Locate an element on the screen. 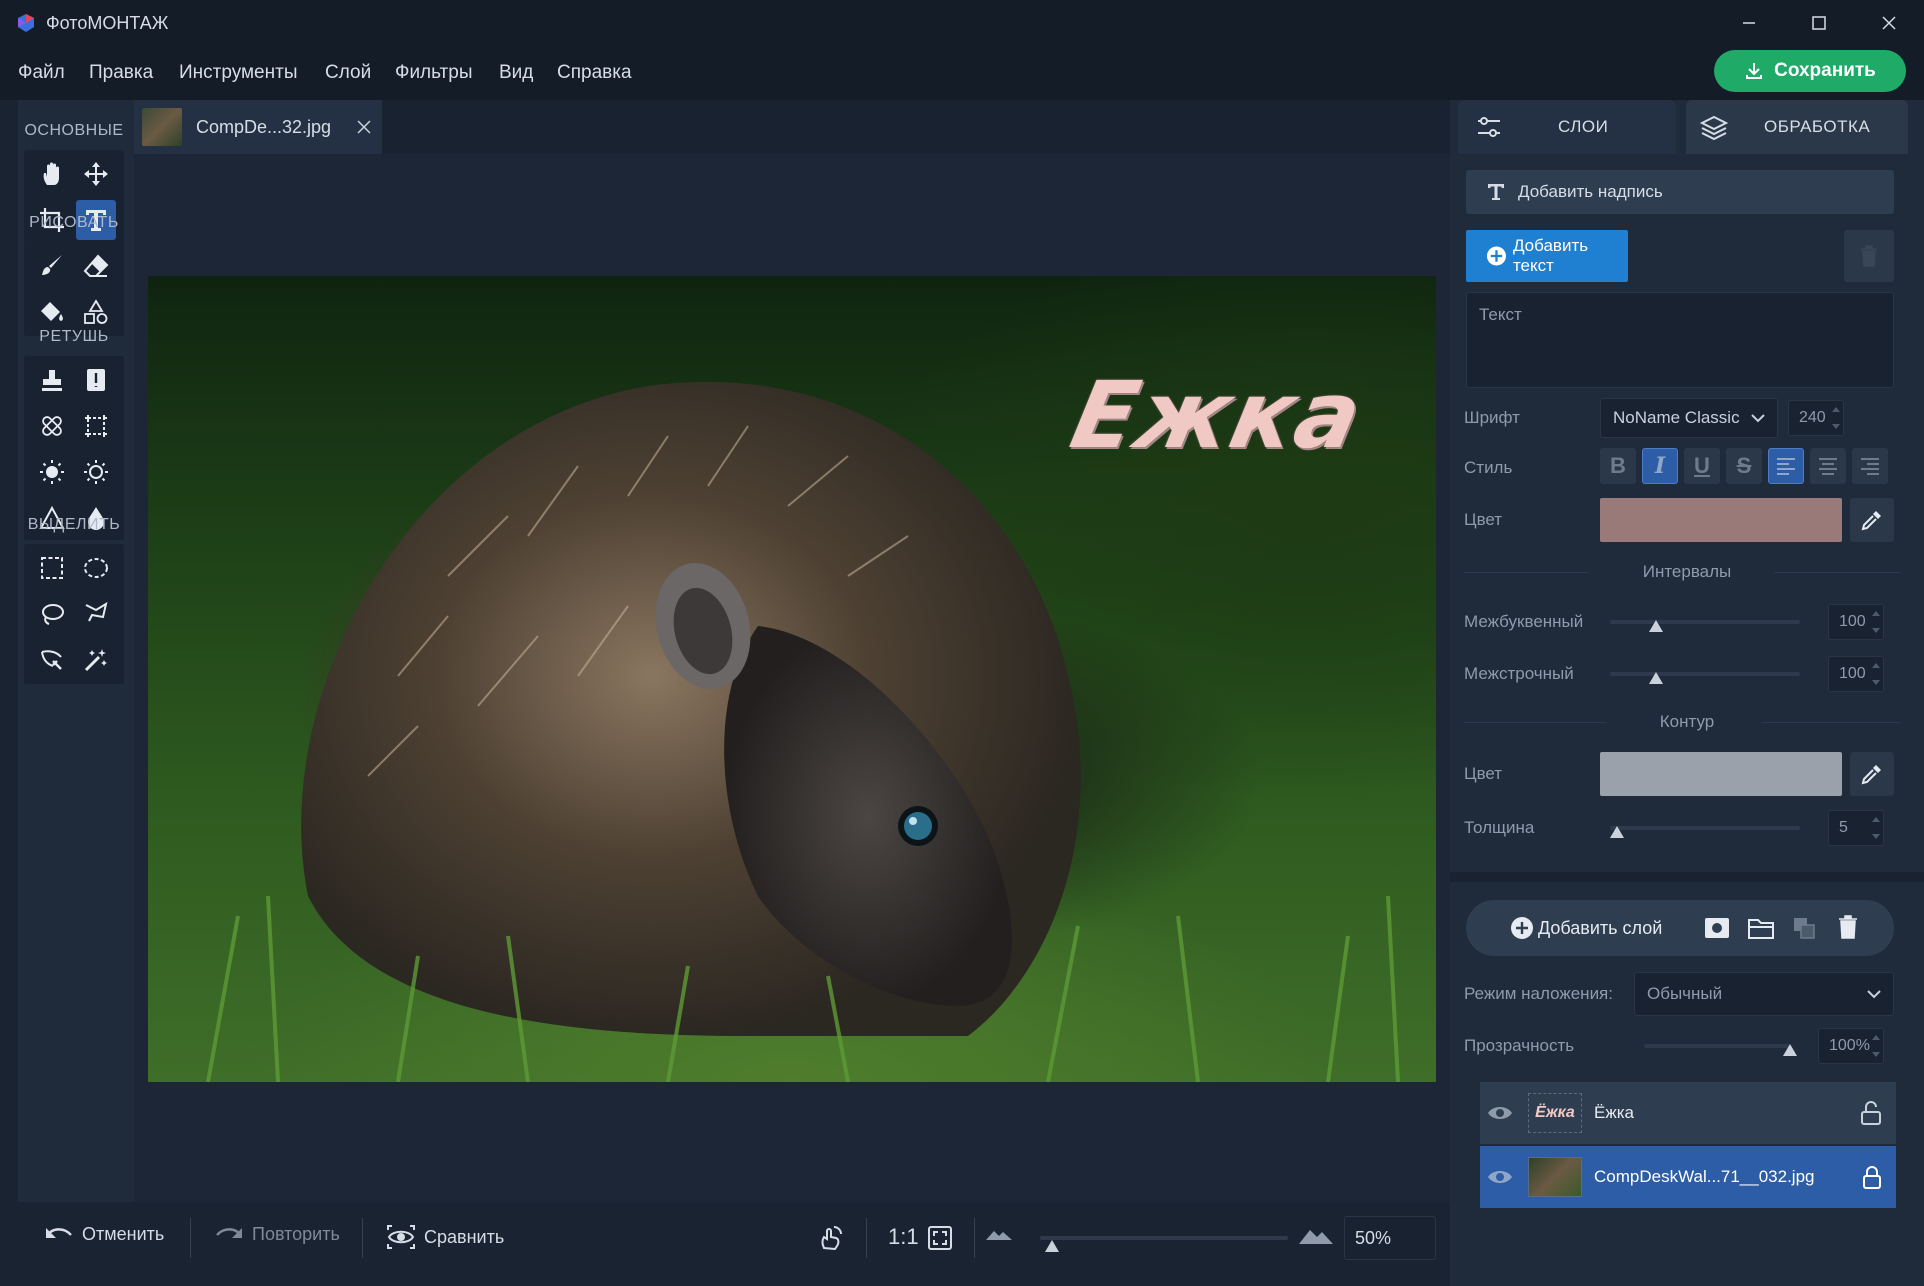 Image resolution: width=1924 pixels, height=1286 pixels. darken-tool is located at coordinates (96, 472).